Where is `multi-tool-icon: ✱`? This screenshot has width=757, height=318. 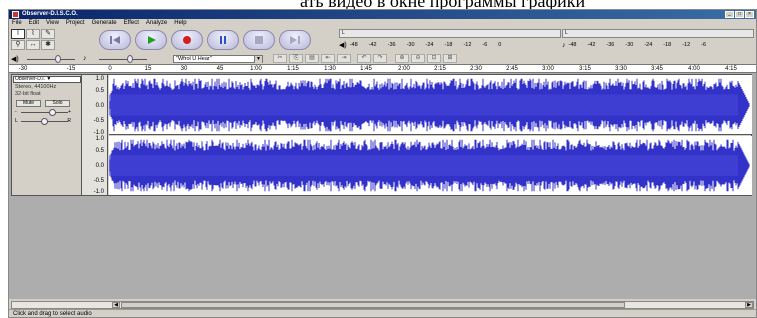
multi-tool-icon: ✱ is located at coordinates (48, 45).